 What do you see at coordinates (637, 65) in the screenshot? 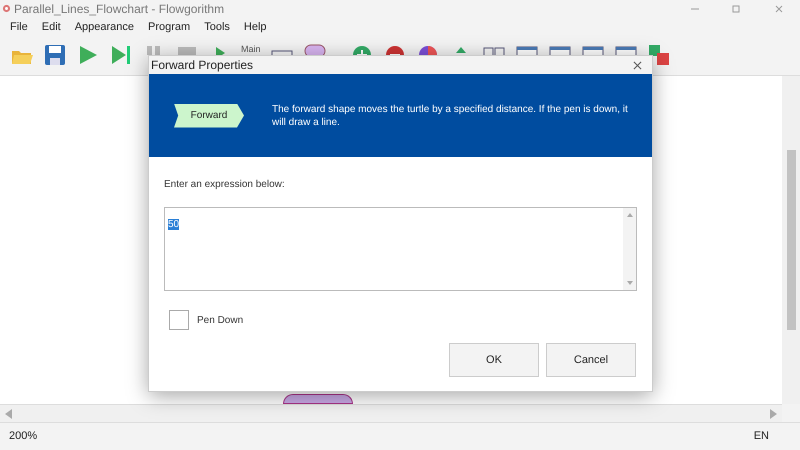
I see `close-icon` at bounding box center [637, 65].